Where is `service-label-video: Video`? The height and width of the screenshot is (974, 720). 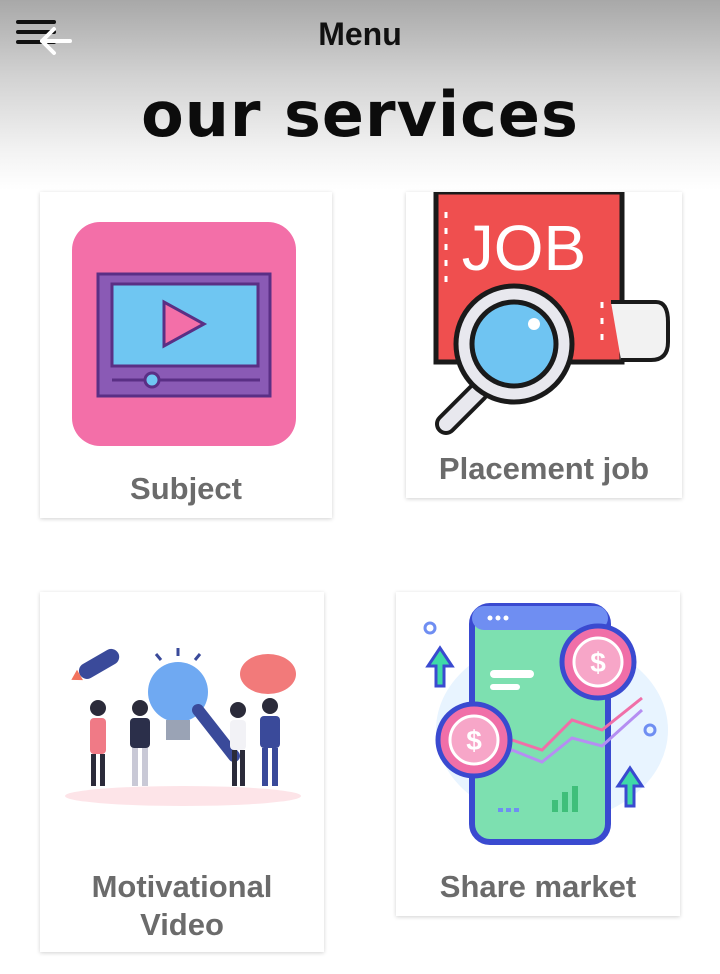 service-label-video: Video is located at coordinates (182, 924).